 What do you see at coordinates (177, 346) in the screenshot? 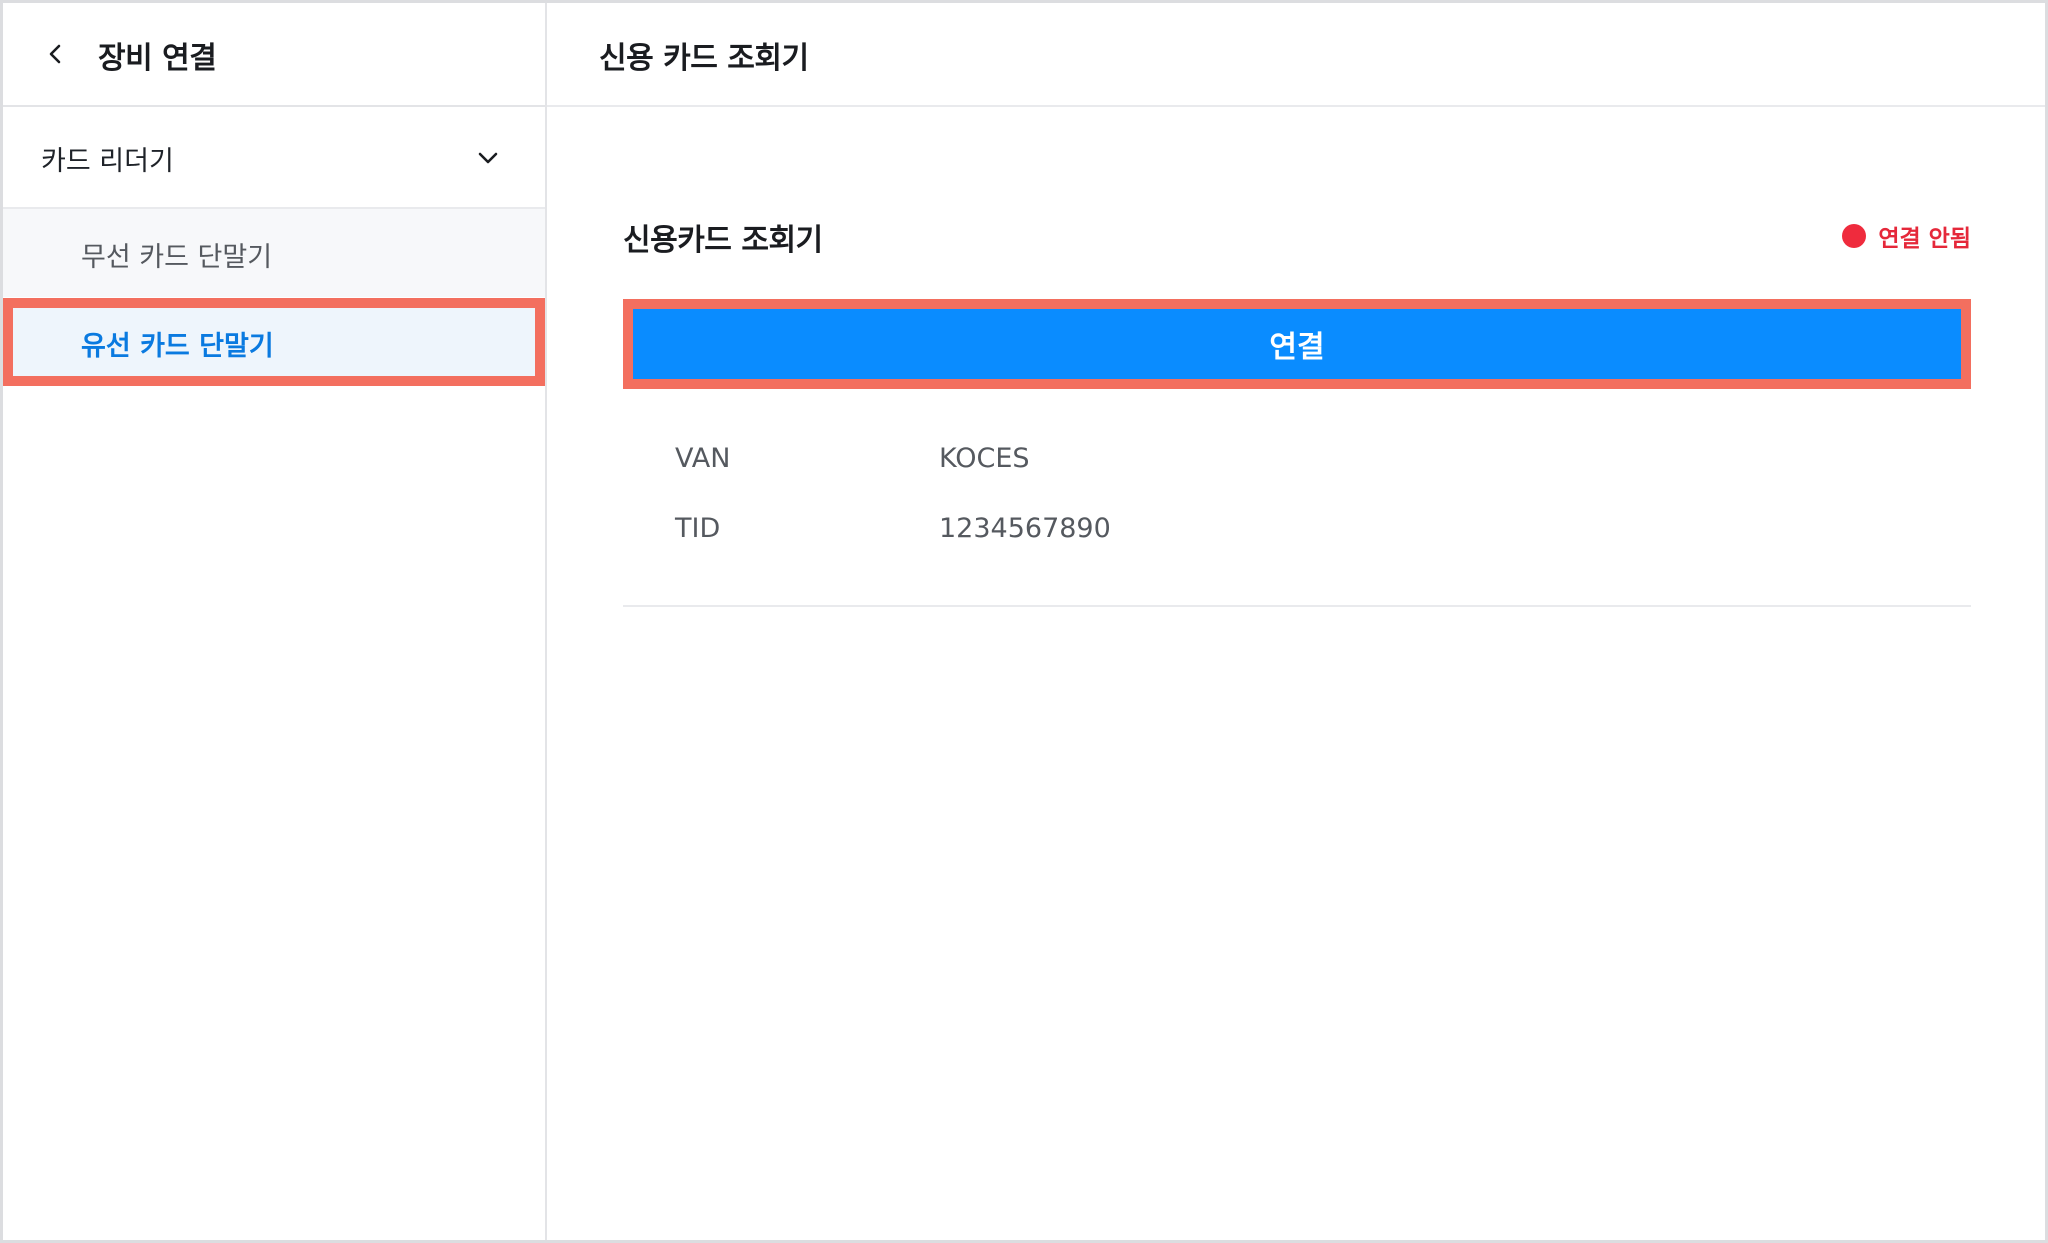
I see `sidebar-item-label: 유선 카드 단말기` at bounding box center [177, 346].